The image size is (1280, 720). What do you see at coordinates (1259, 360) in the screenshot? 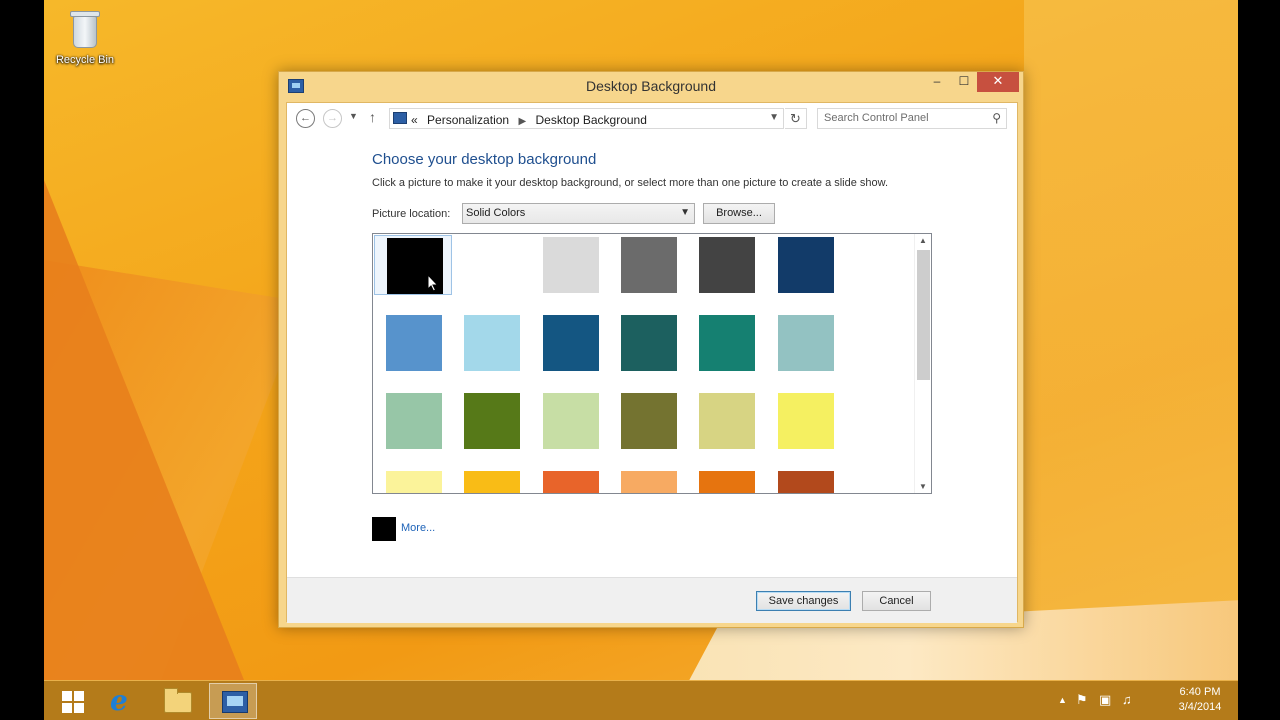
I see `letterbox-right` at bounding box center [1259, 360].